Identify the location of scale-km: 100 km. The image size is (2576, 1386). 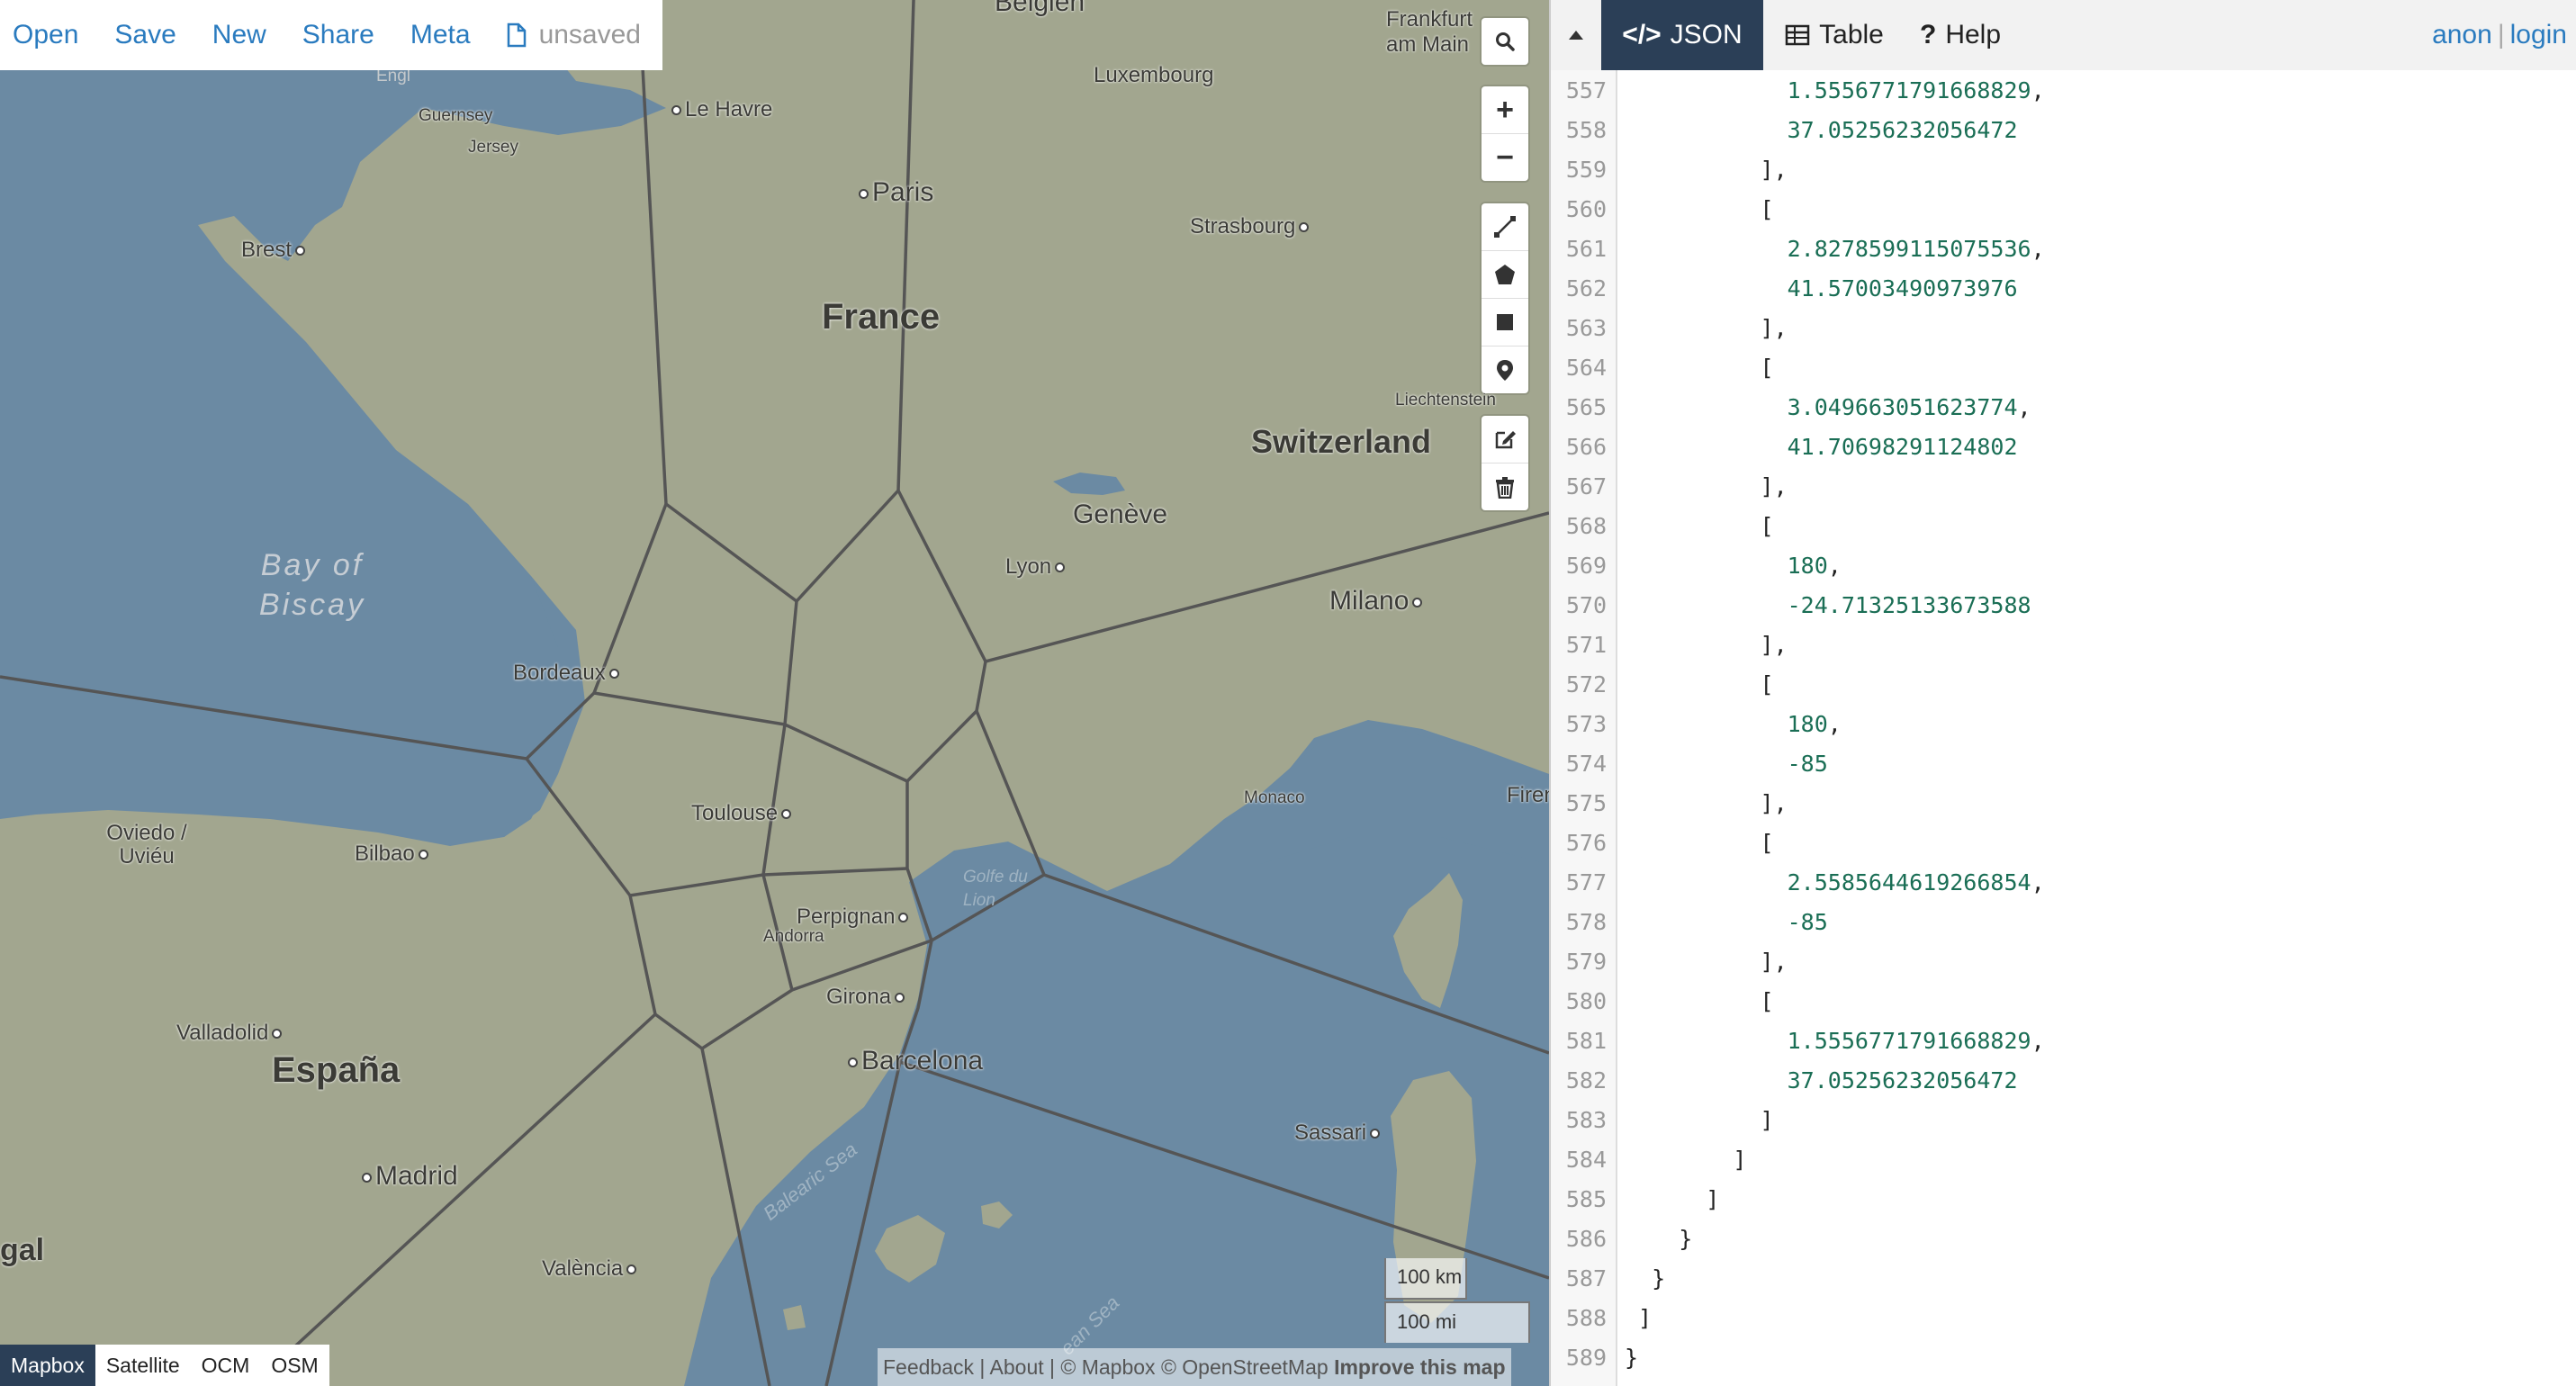
(1425, 1279).